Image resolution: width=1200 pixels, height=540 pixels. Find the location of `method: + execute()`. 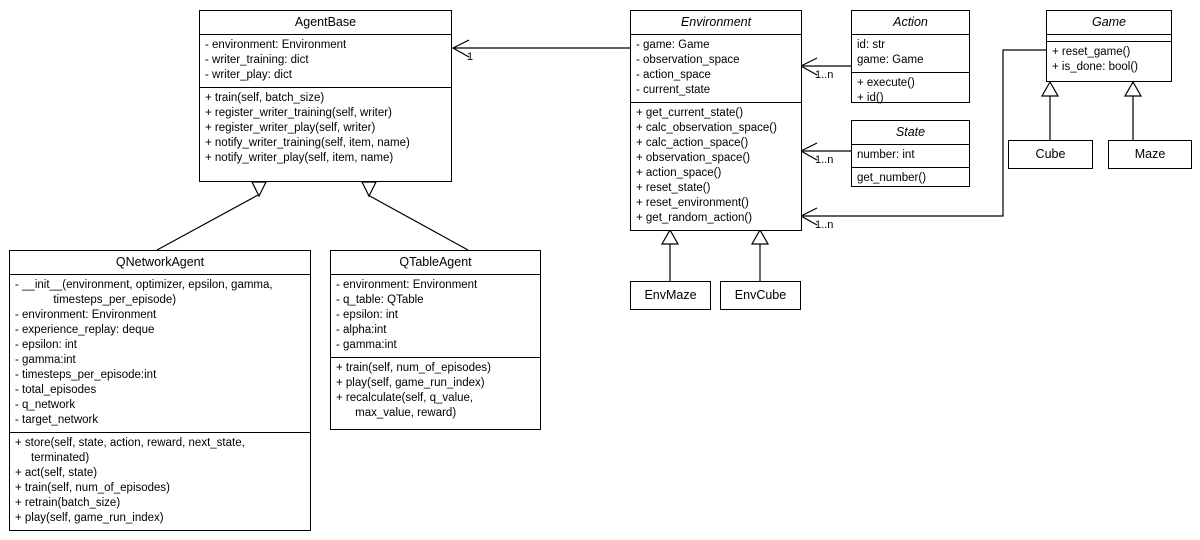

method: + execute() is located at coordinates (886, 83).